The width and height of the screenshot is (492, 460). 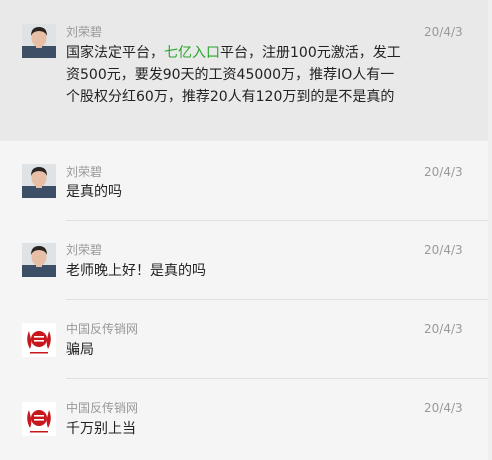 I want to click on scrollbar-track, so click(x=490, y=230).